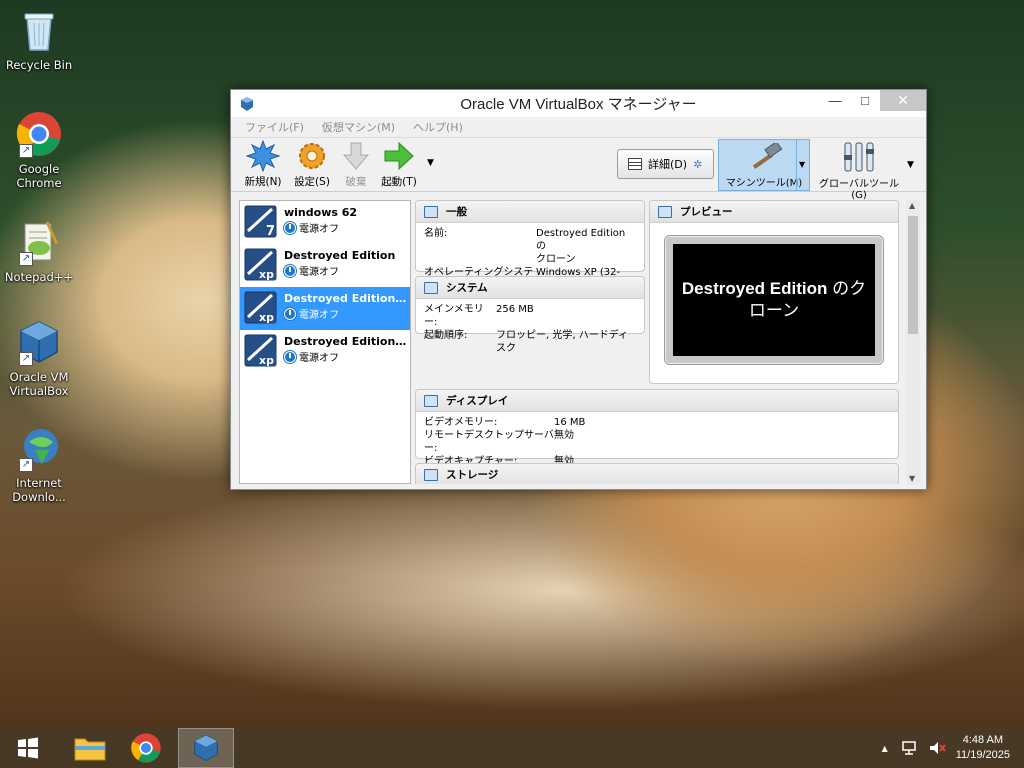 The height and width of the screenshot is (768, 1024). Describe the element at coordinates (340, 255) in the screenshot. I see `vm-name: Destroyed Edition` at that location.